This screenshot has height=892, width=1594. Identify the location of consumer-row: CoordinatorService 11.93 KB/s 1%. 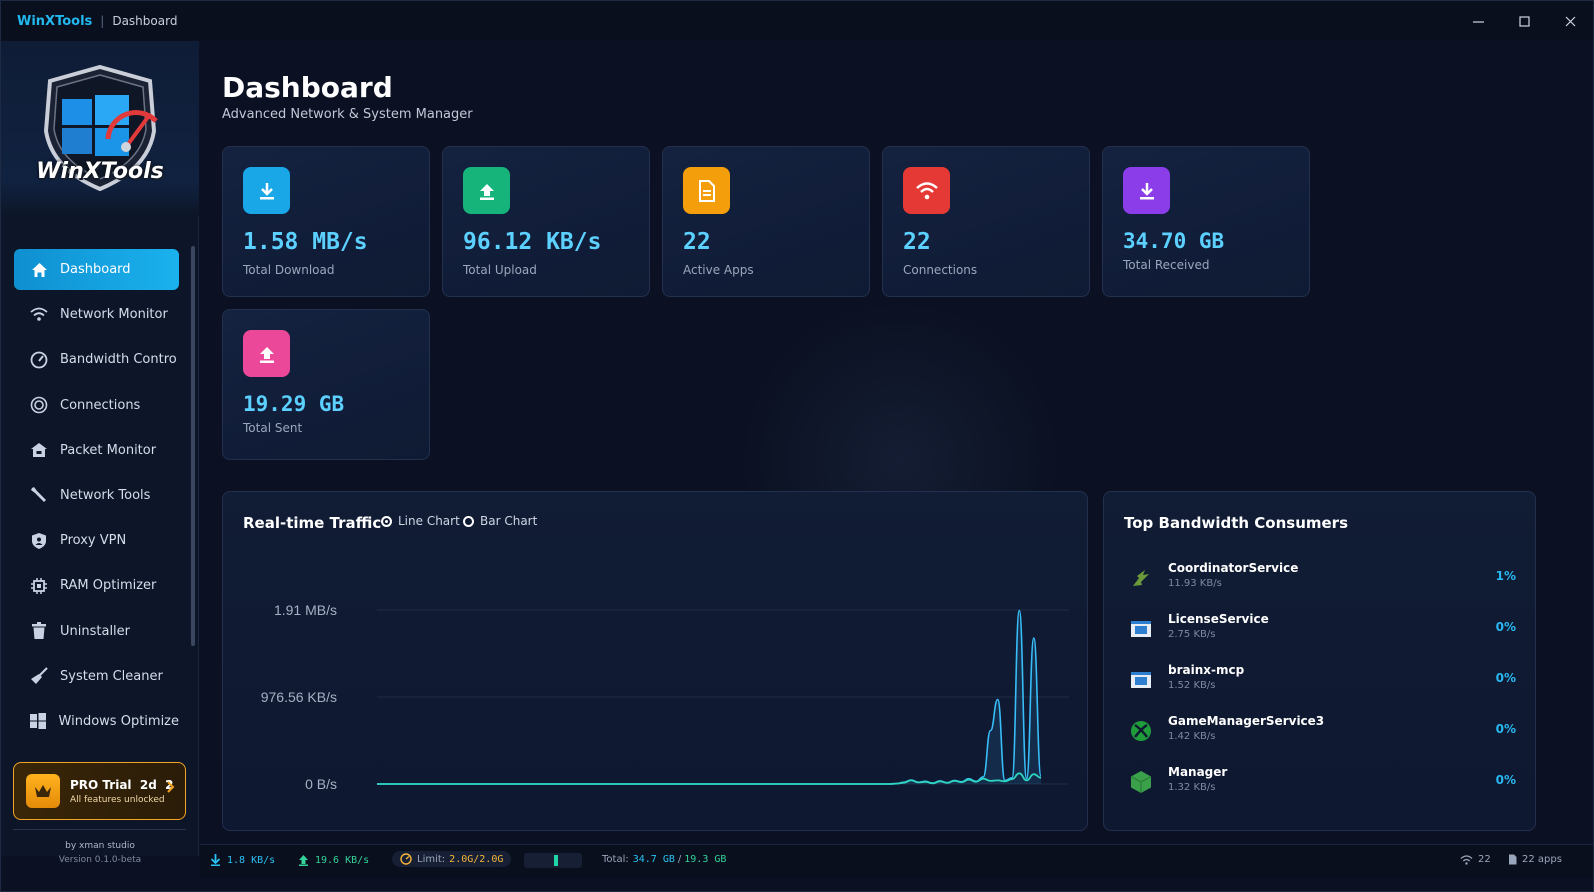
(1320, 579).